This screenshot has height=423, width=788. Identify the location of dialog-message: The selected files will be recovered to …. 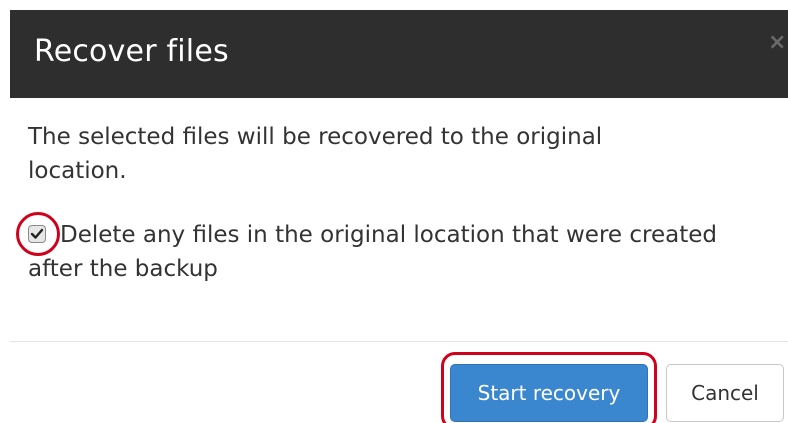
(315, 154).